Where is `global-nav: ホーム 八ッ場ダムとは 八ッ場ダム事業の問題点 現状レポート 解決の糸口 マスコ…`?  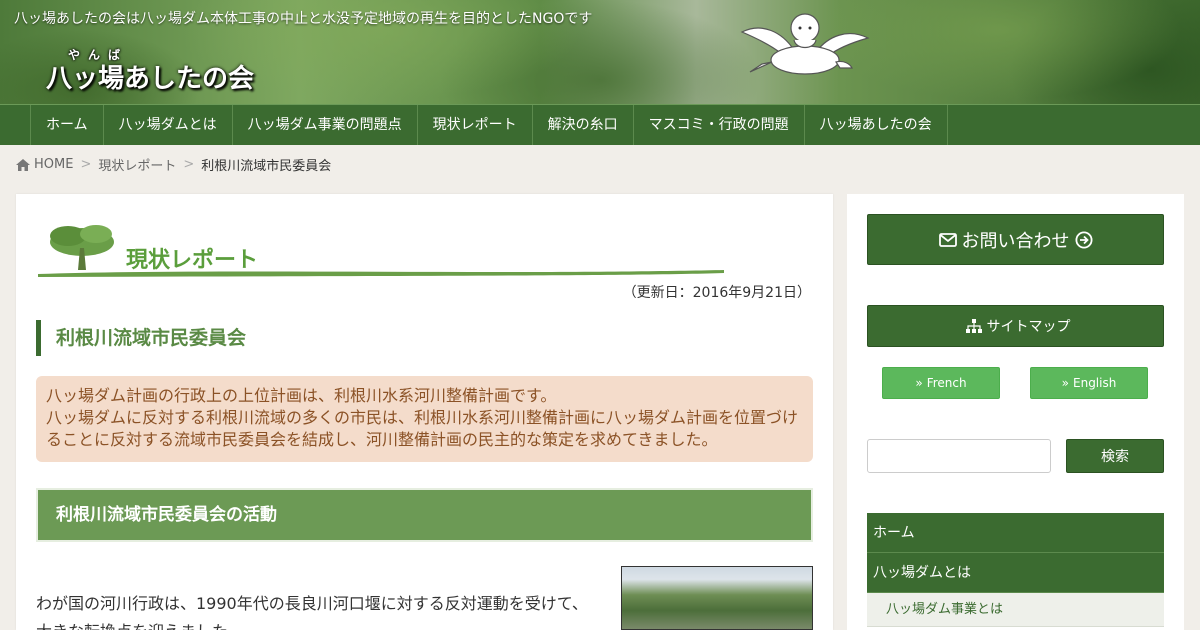
global-nav: ホーム 八ッ場ダムとは 八ッ場ダム事業の問題点 現状レポート 解決の糸口 マスコ… is located at coordinates (600, 124).